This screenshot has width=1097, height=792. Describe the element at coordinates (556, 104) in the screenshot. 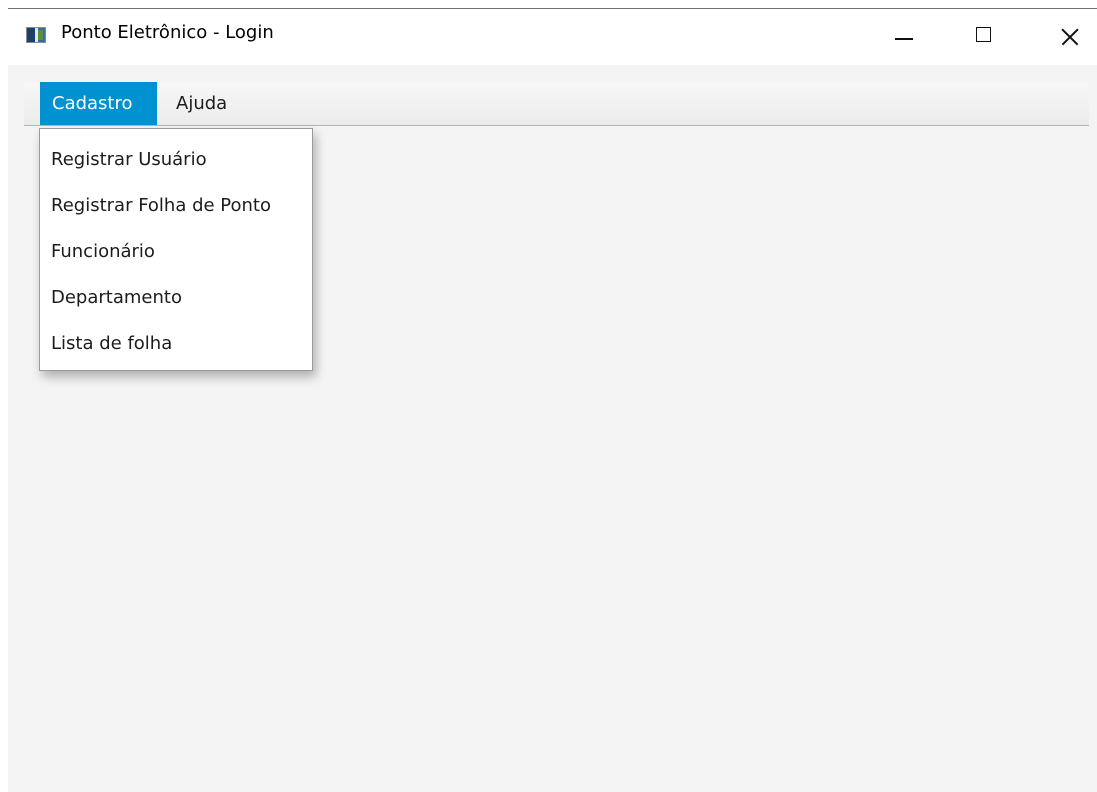

I see `menu-bar: Cadastro Ajuda` at that location.